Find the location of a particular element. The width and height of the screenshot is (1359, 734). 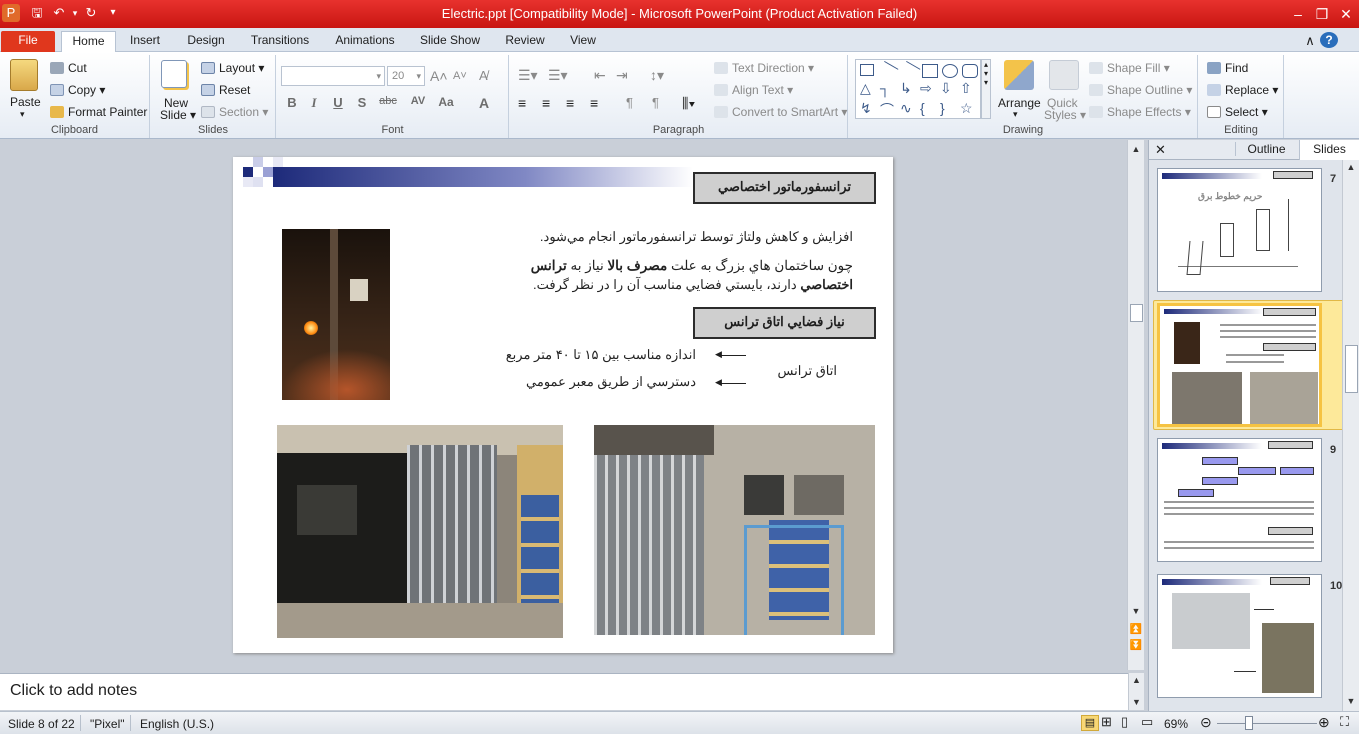

reset-button: Reset is located at coordinates (225, 90).